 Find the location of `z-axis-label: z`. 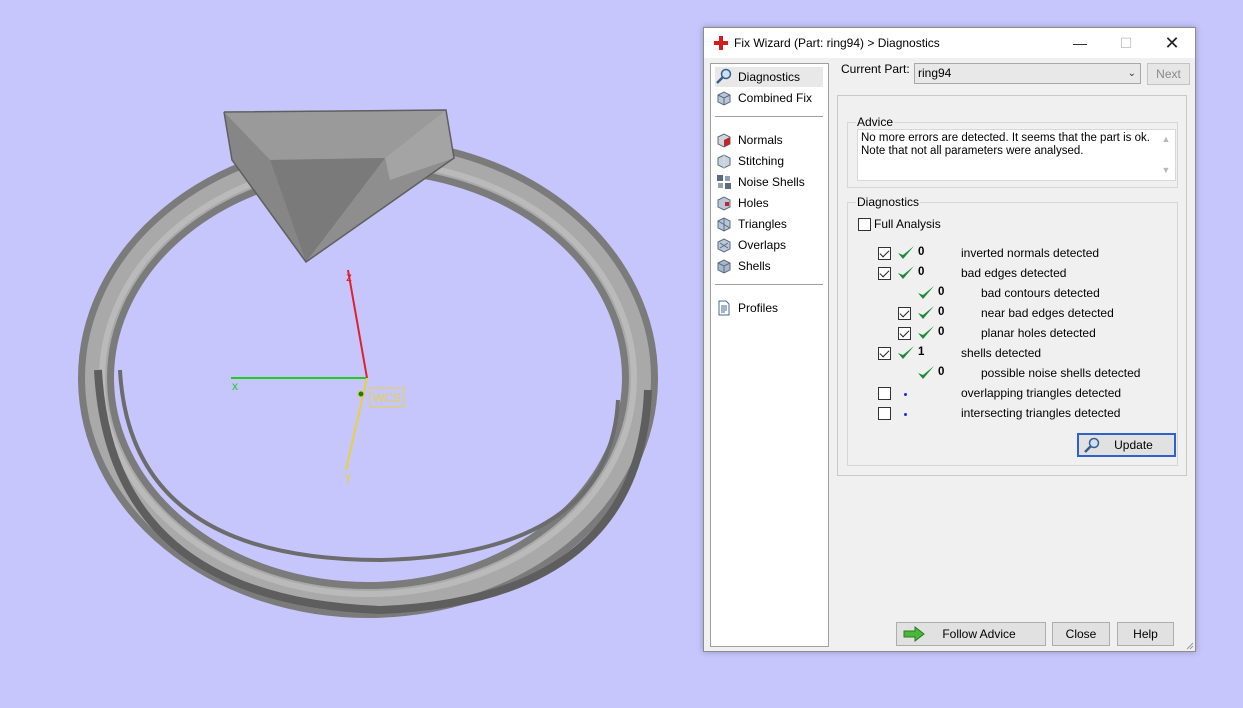

z-axis-label: z is located at coordinates (349, 277).